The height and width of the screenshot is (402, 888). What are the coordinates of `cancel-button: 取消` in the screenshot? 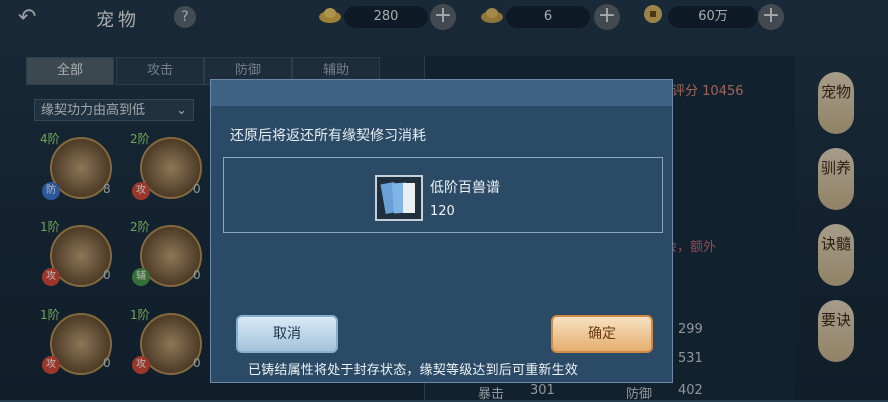 It's located at (287, 334).